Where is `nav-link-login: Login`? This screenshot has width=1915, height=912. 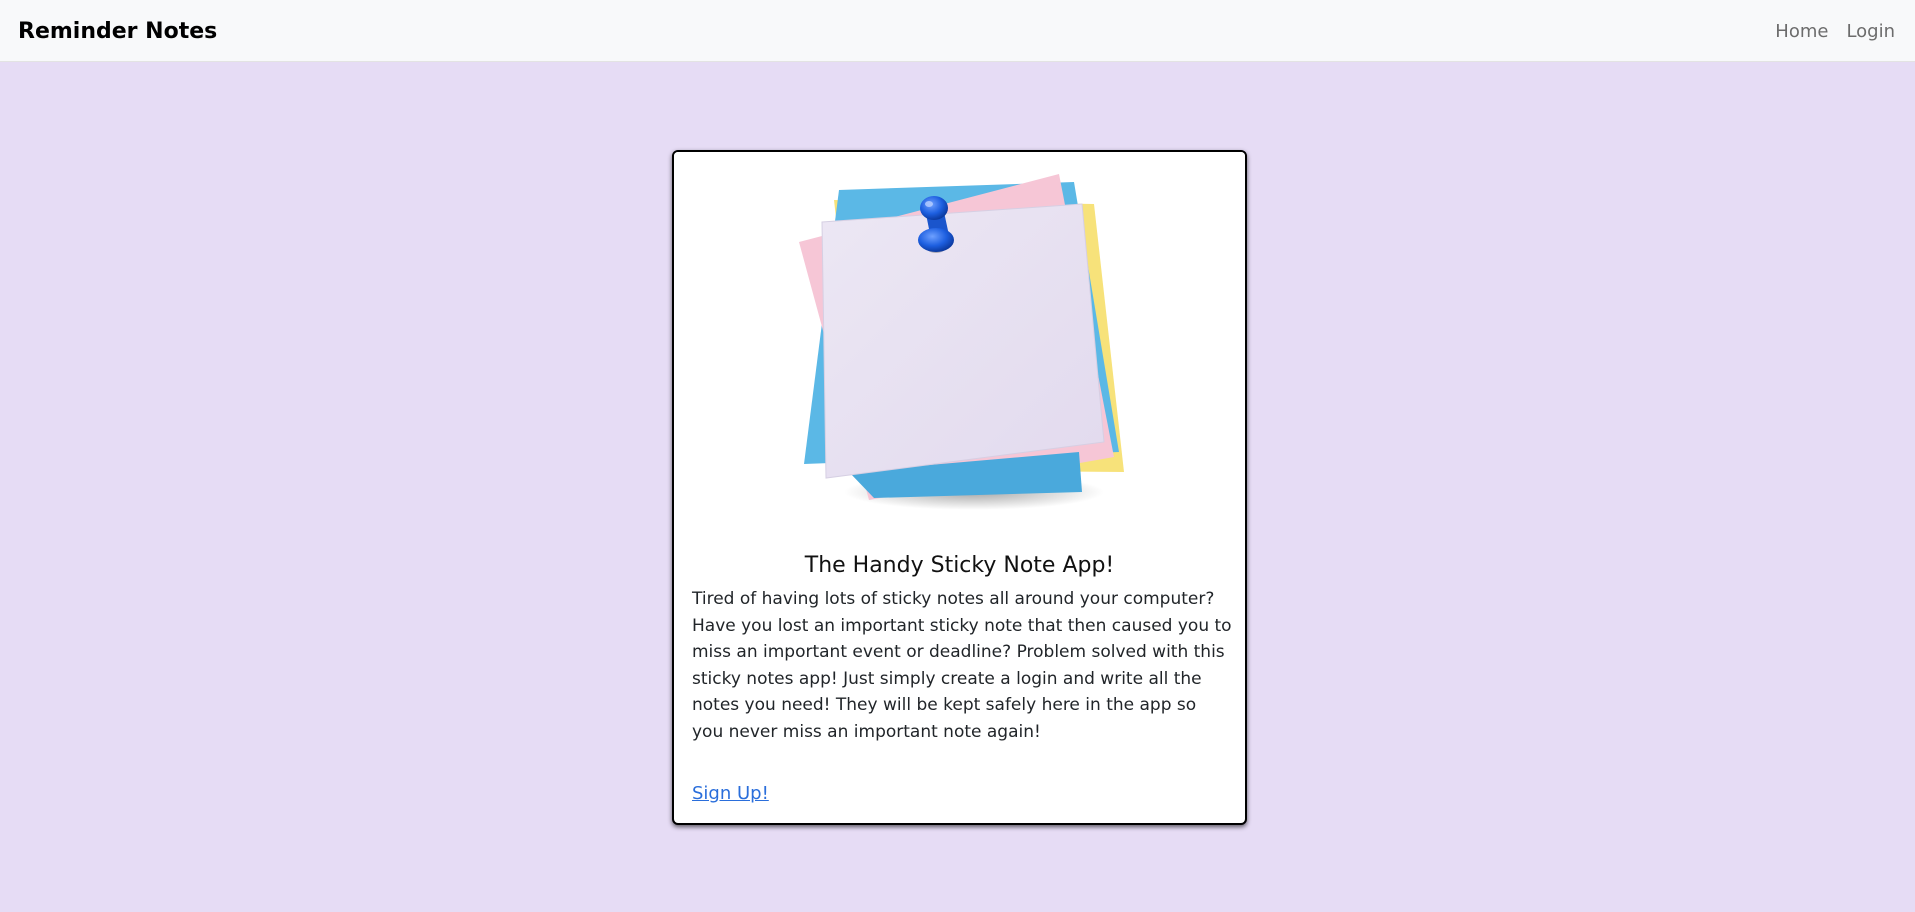 nav-link-login: Login is located at coordinates (1870, 32).